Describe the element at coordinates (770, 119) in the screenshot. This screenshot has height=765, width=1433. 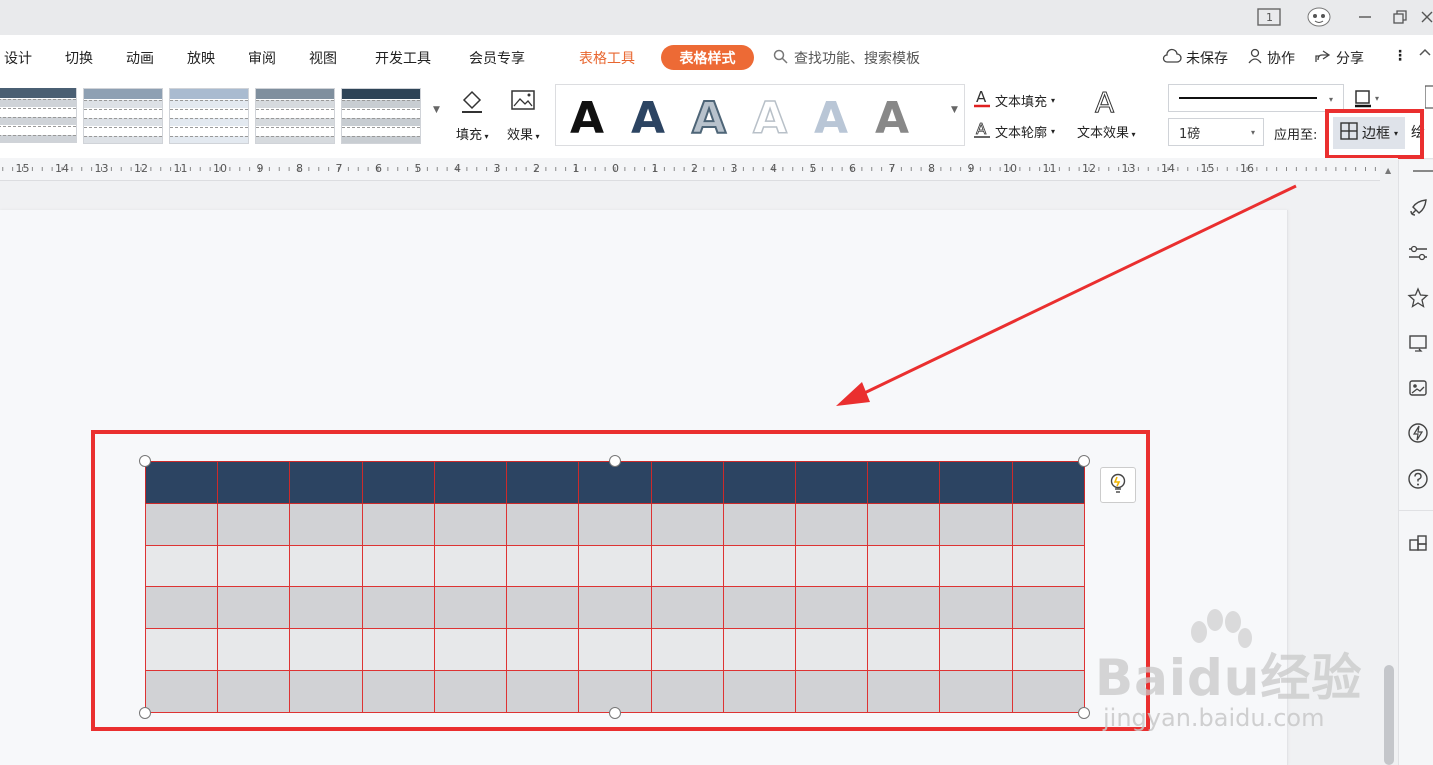
I see `wordart-style-4: A` at that location.